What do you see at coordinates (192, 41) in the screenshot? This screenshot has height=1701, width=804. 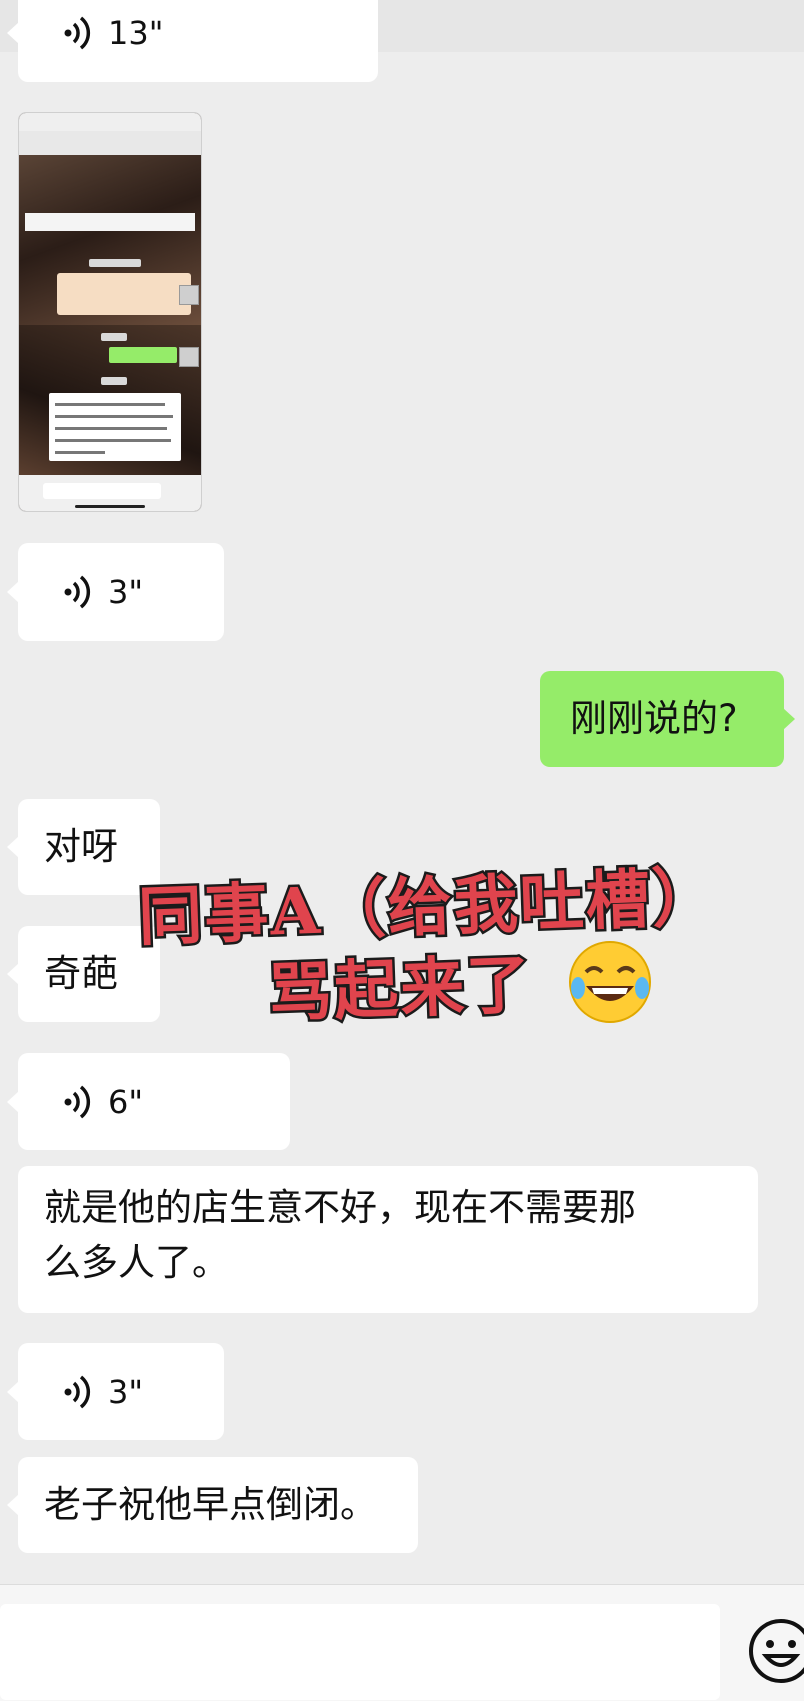 I see `voice-message: 13"` at bounding box center [192, 41].